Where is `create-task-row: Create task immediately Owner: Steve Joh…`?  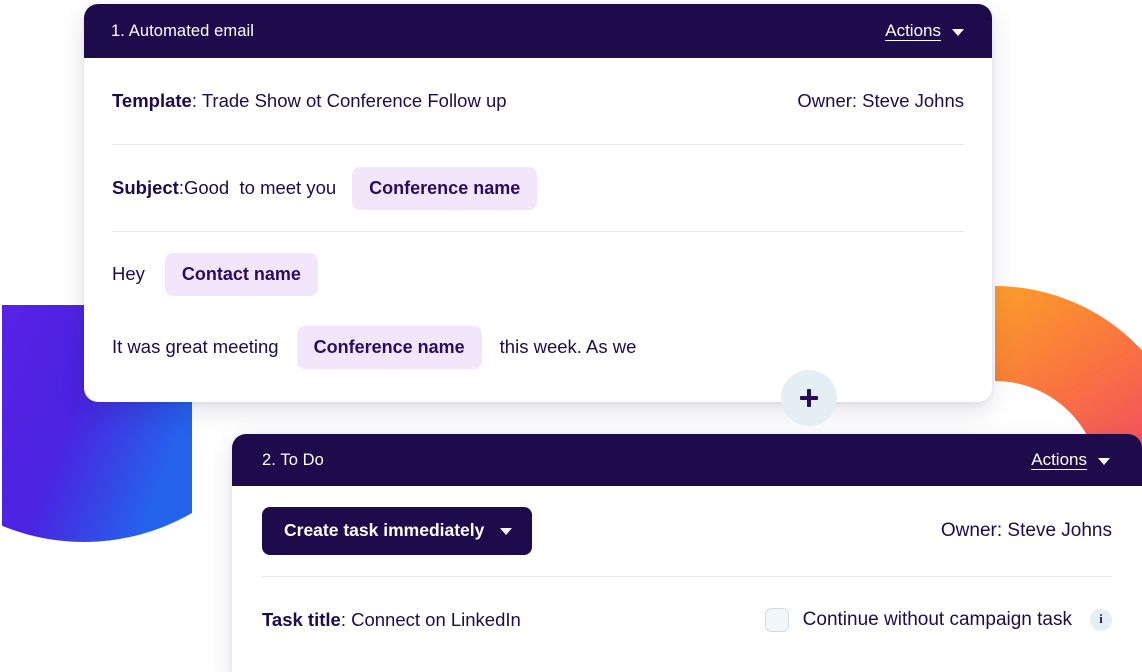
create-task-row: Create task immediately Owner: Steve Joh… is located at coordinates (687, 531).